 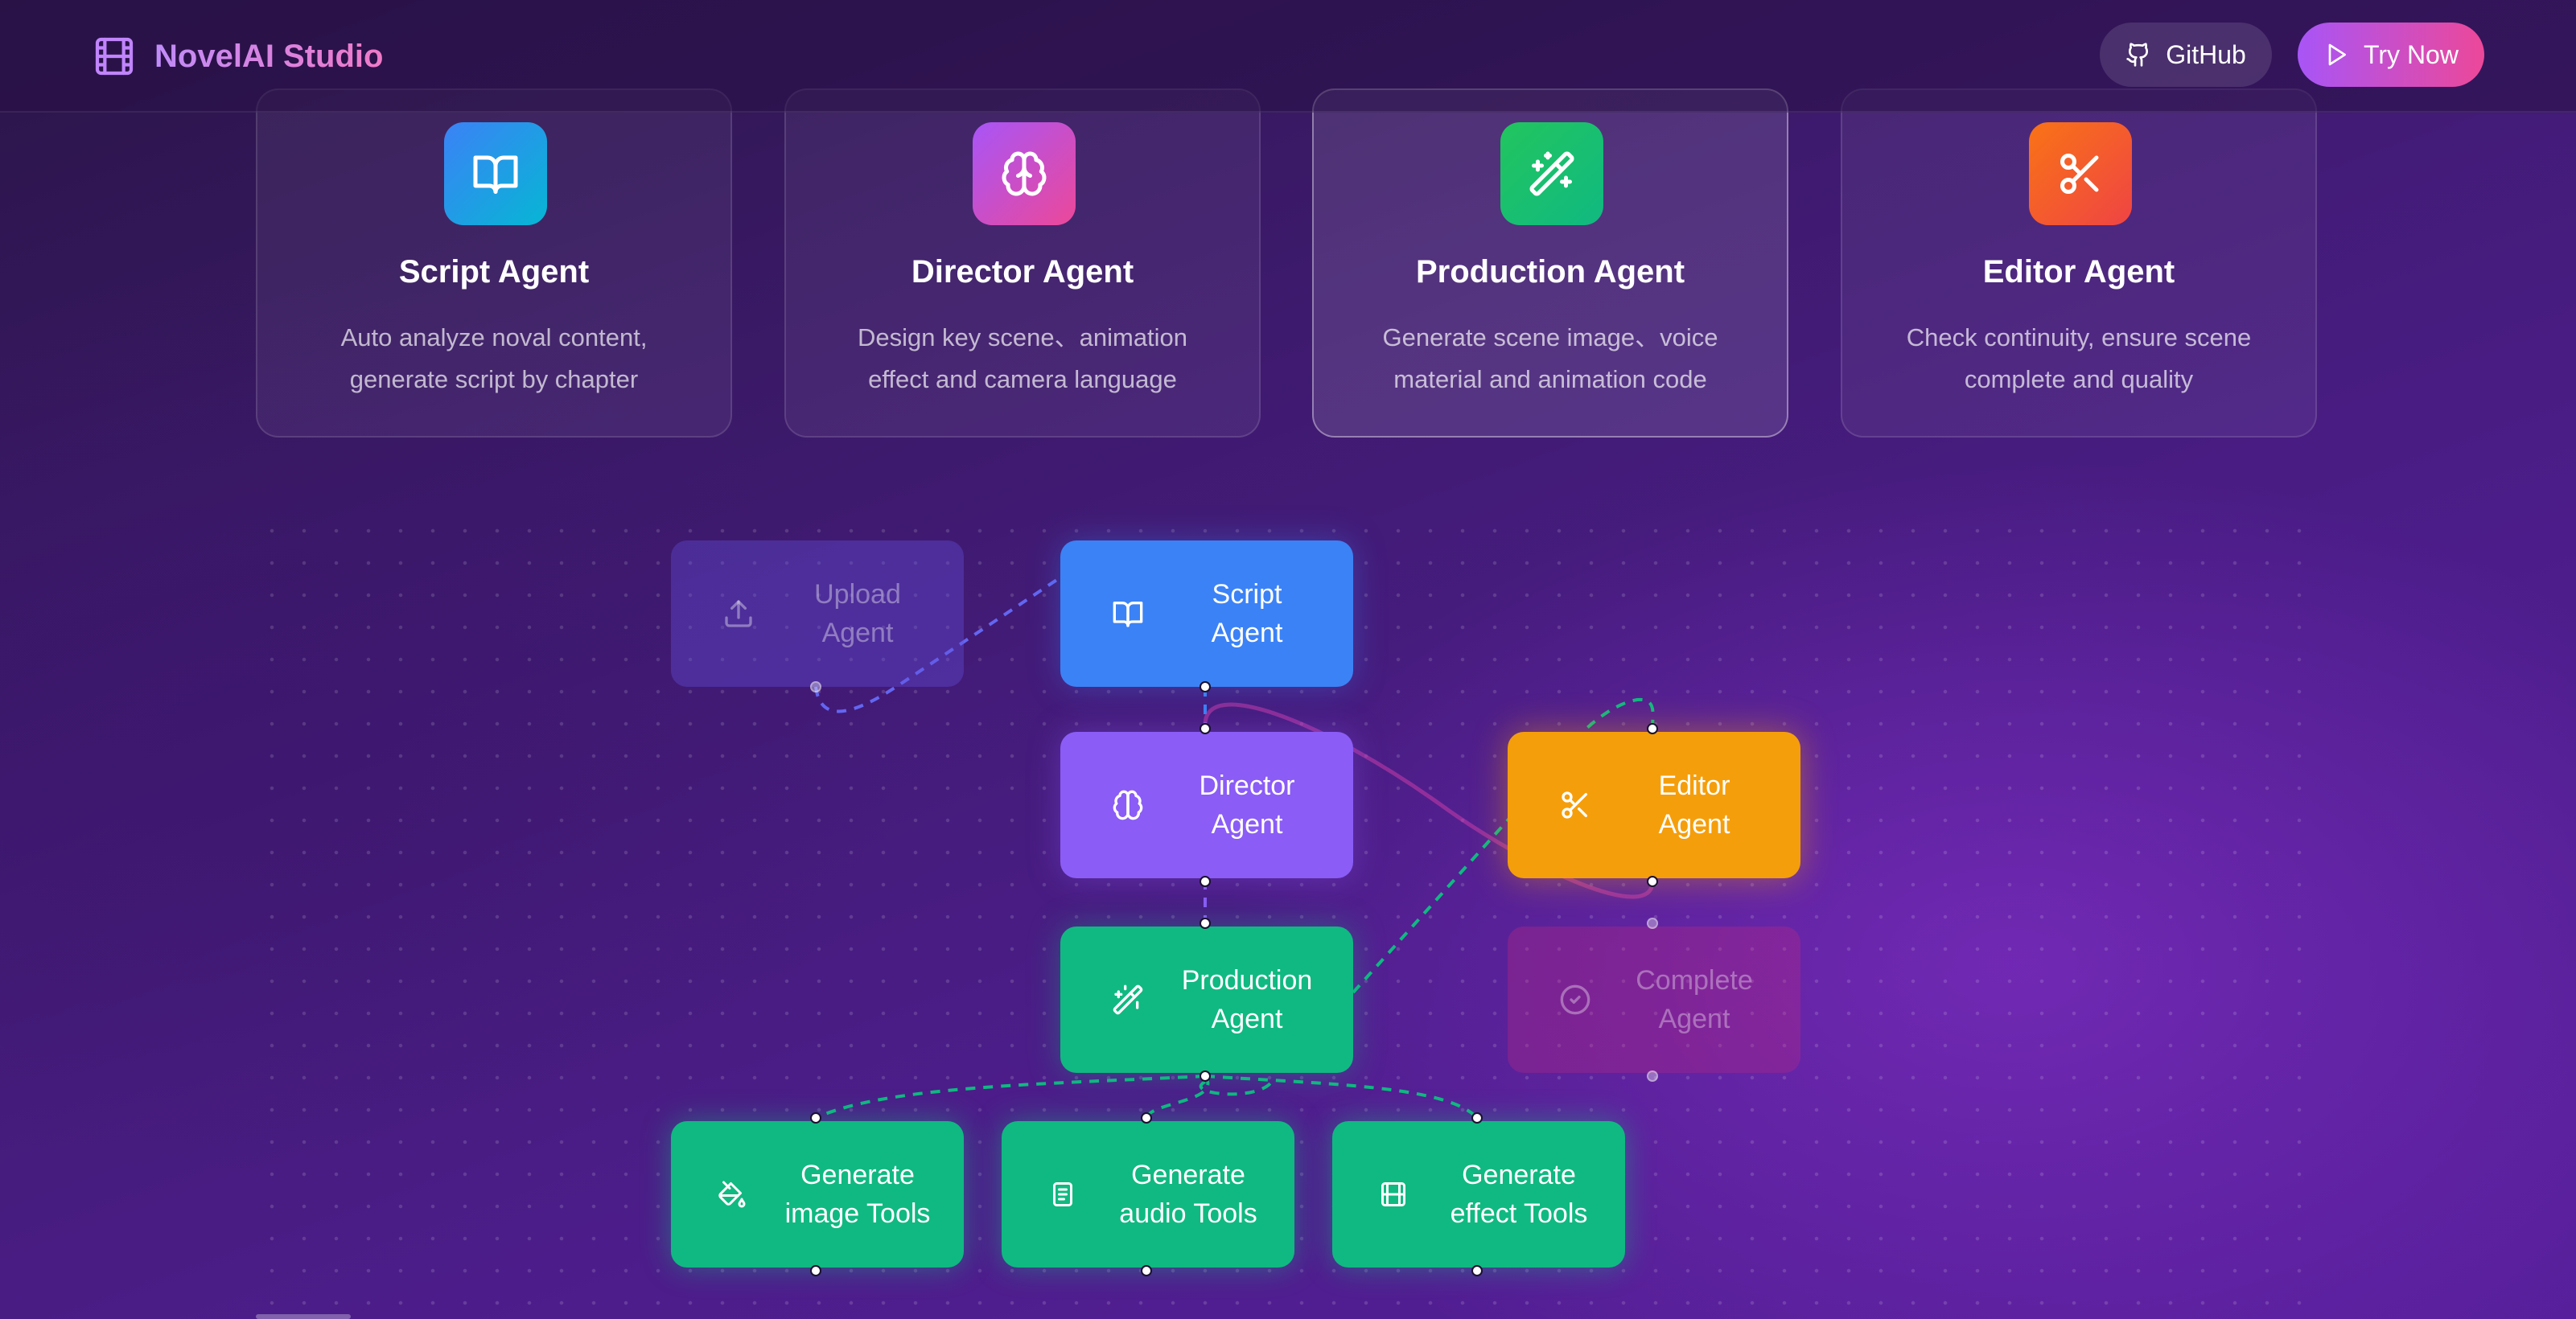 I want to click on top-navigation-bar: NovelAI Studio GitHub Try Now, so click(x=1288, y=56).